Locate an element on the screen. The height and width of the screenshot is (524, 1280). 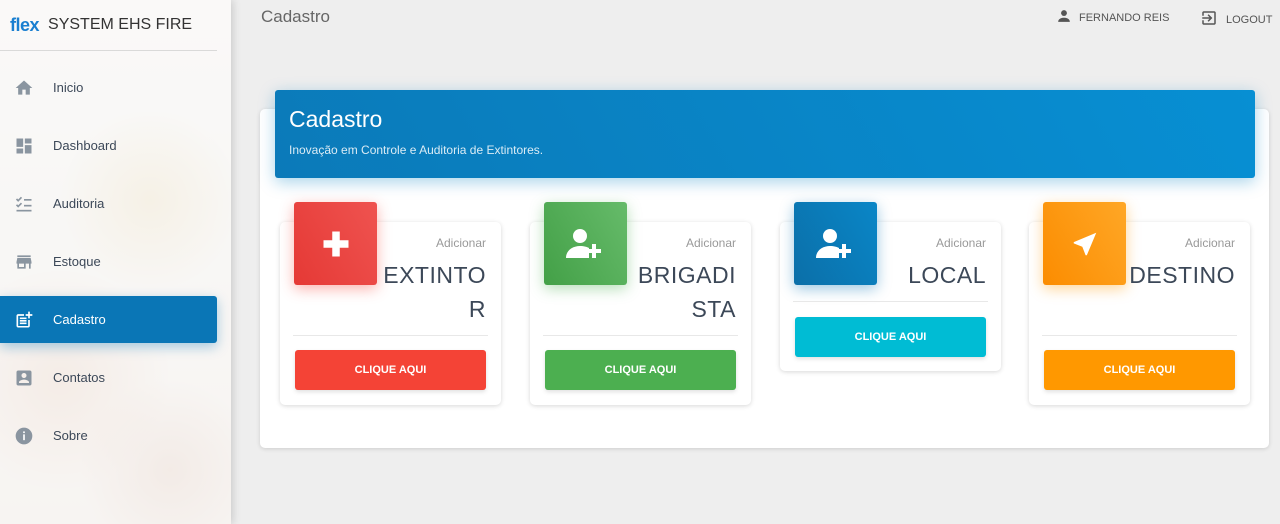
brand: flex SYSTEM EHS FIRE is located at coordinates (108, 25).